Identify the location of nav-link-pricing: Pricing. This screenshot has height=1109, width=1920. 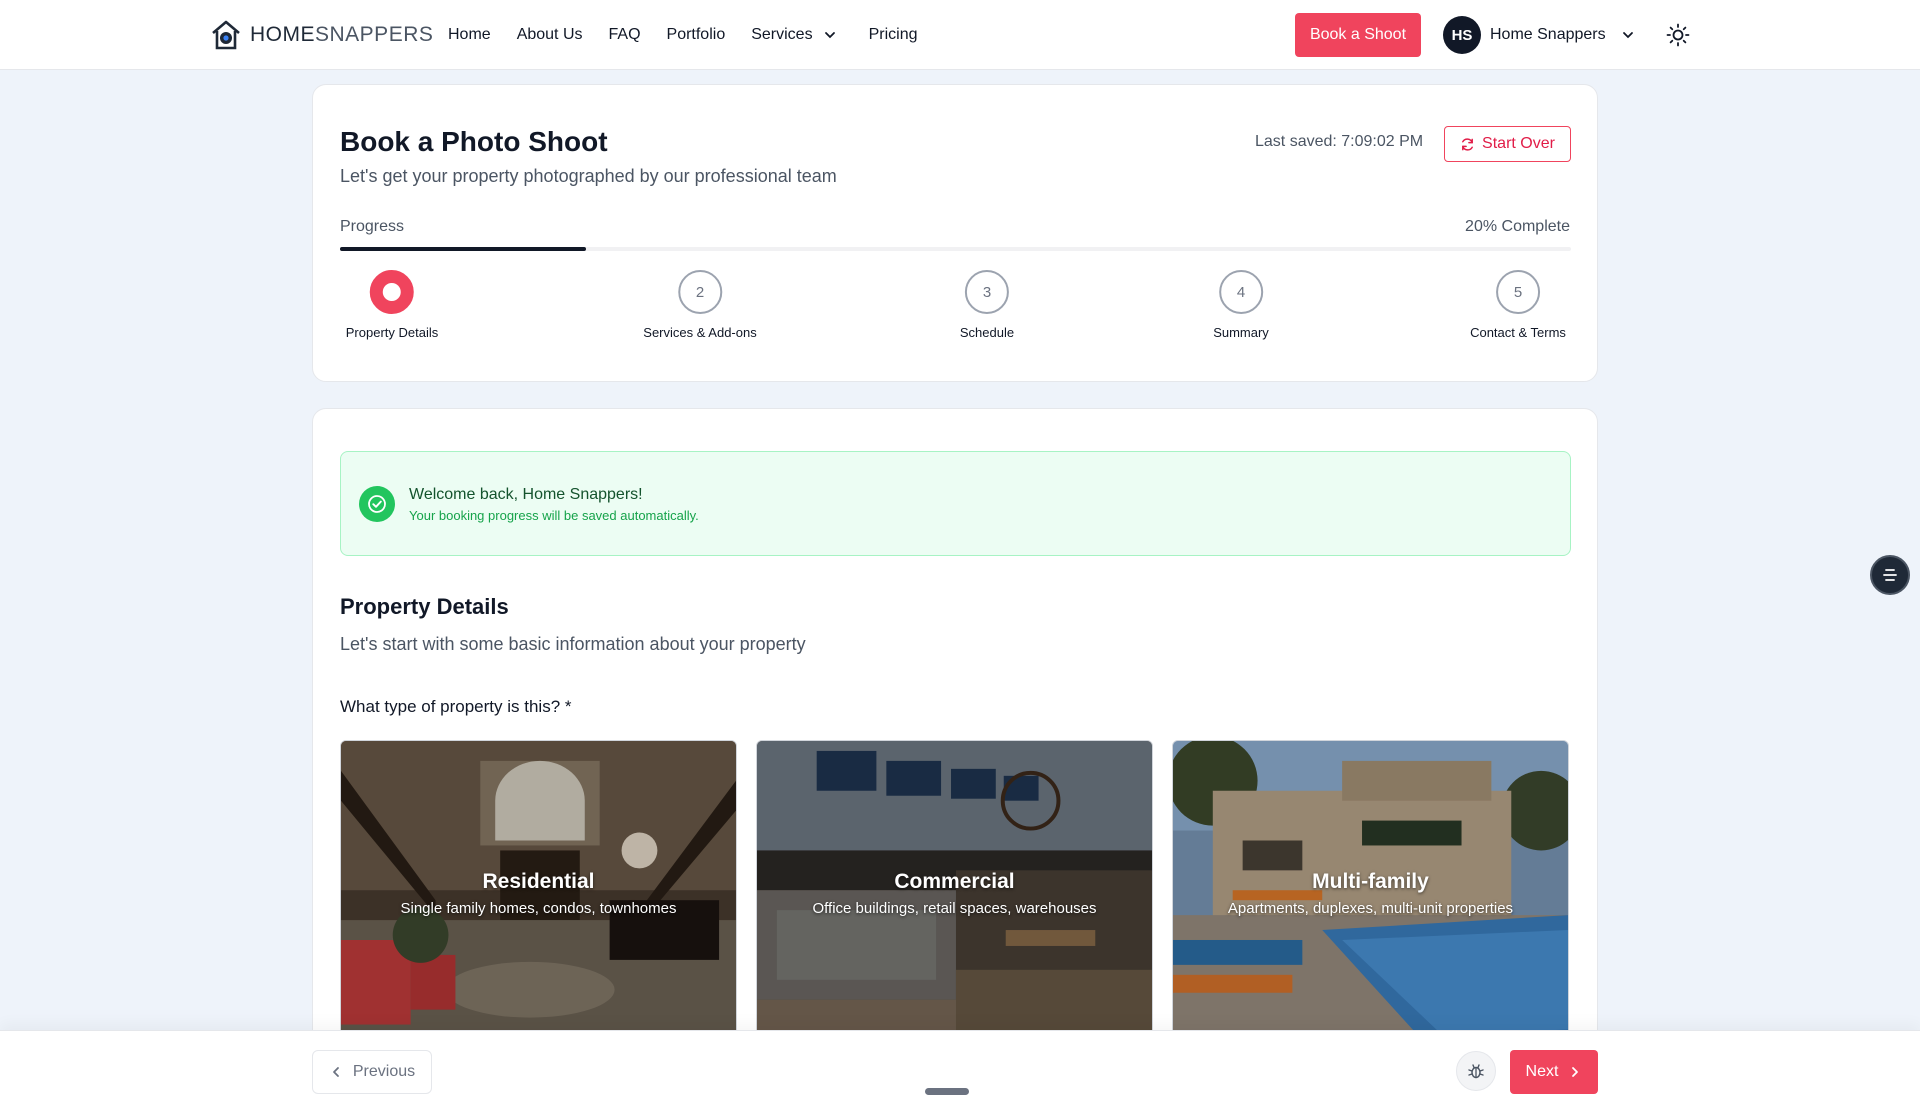
(893, 35).